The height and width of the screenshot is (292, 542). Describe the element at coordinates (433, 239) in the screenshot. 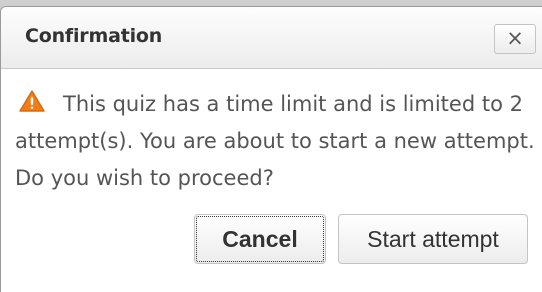

I see `start-attempt-button: Start attempt` at that location.